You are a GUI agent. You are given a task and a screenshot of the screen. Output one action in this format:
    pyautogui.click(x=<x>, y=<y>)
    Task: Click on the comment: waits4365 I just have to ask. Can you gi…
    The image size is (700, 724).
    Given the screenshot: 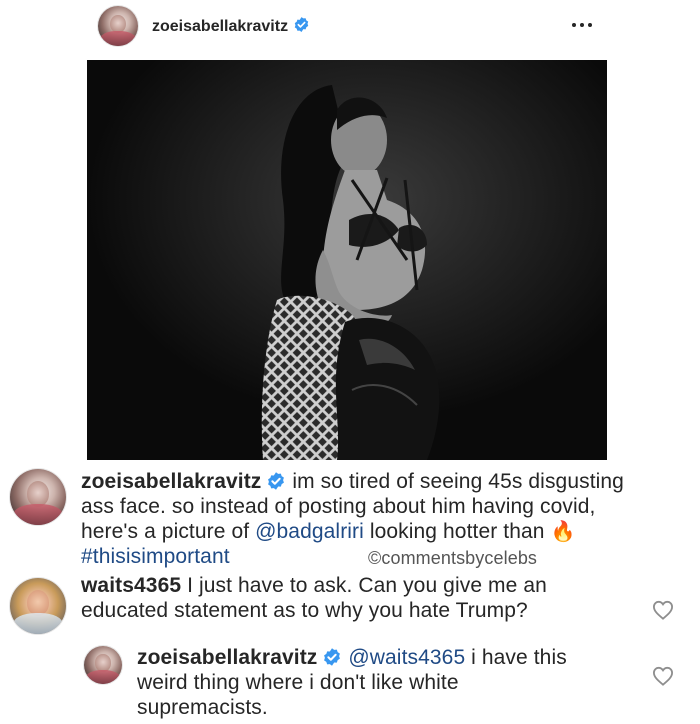 What is the action you would take?
    pyautogui.click(x=361, y=598)
    